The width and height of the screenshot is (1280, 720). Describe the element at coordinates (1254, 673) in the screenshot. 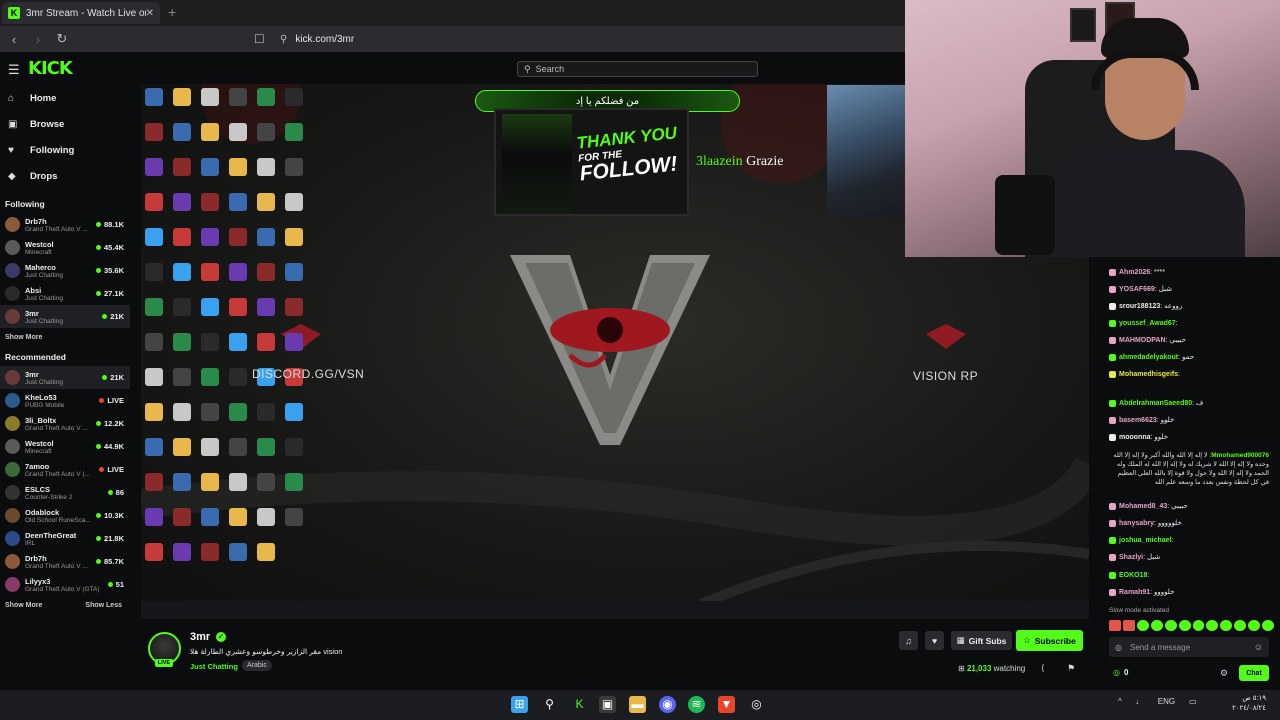

I see `chat-send-button: Chat` at that location.